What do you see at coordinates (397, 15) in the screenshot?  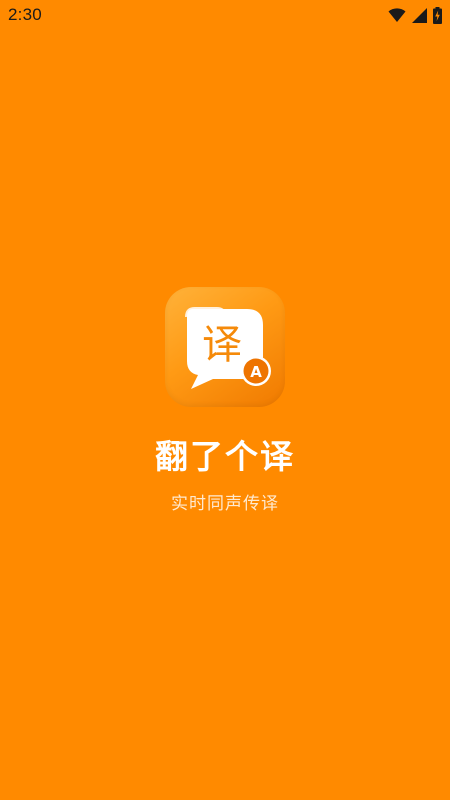 I see `wifi-icon` at bounding box center [397, 15].